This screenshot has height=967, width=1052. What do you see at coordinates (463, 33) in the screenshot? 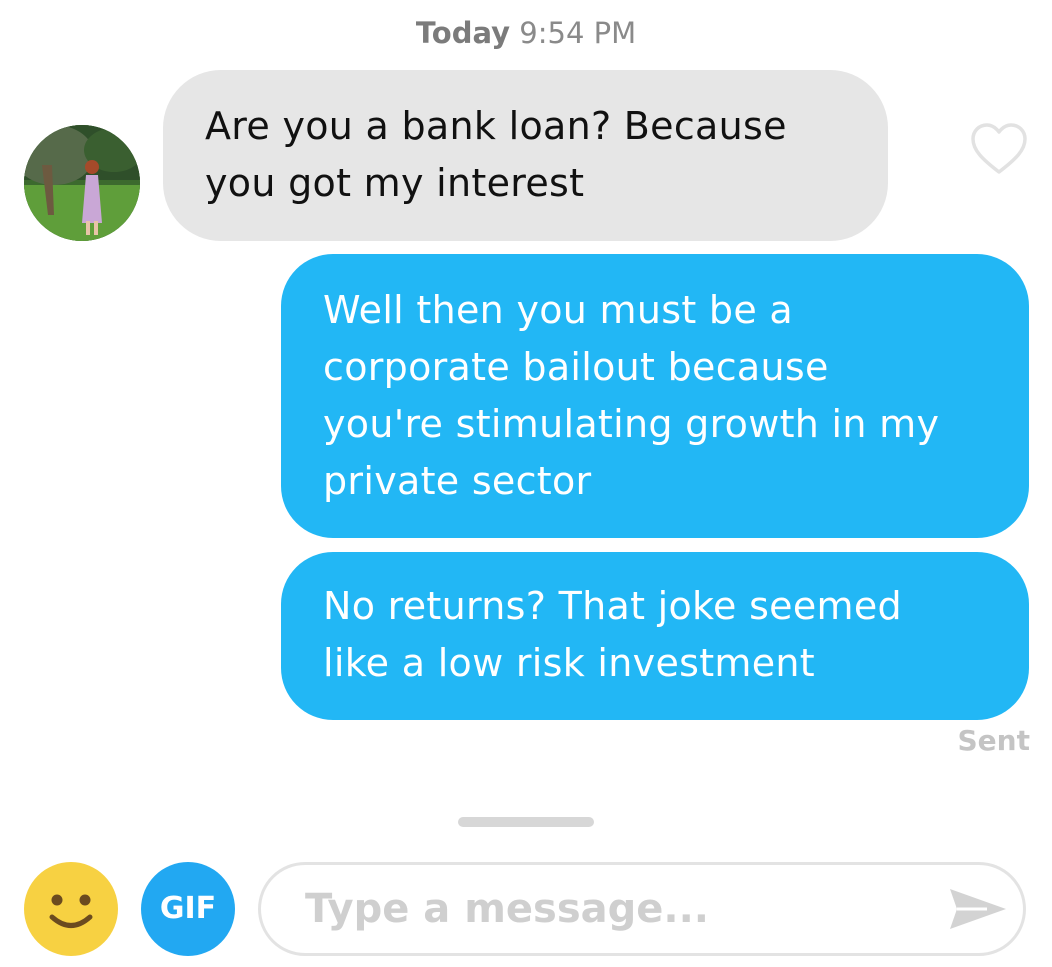
I see `timestamp-day: Today` at bounding box center [463, 33].